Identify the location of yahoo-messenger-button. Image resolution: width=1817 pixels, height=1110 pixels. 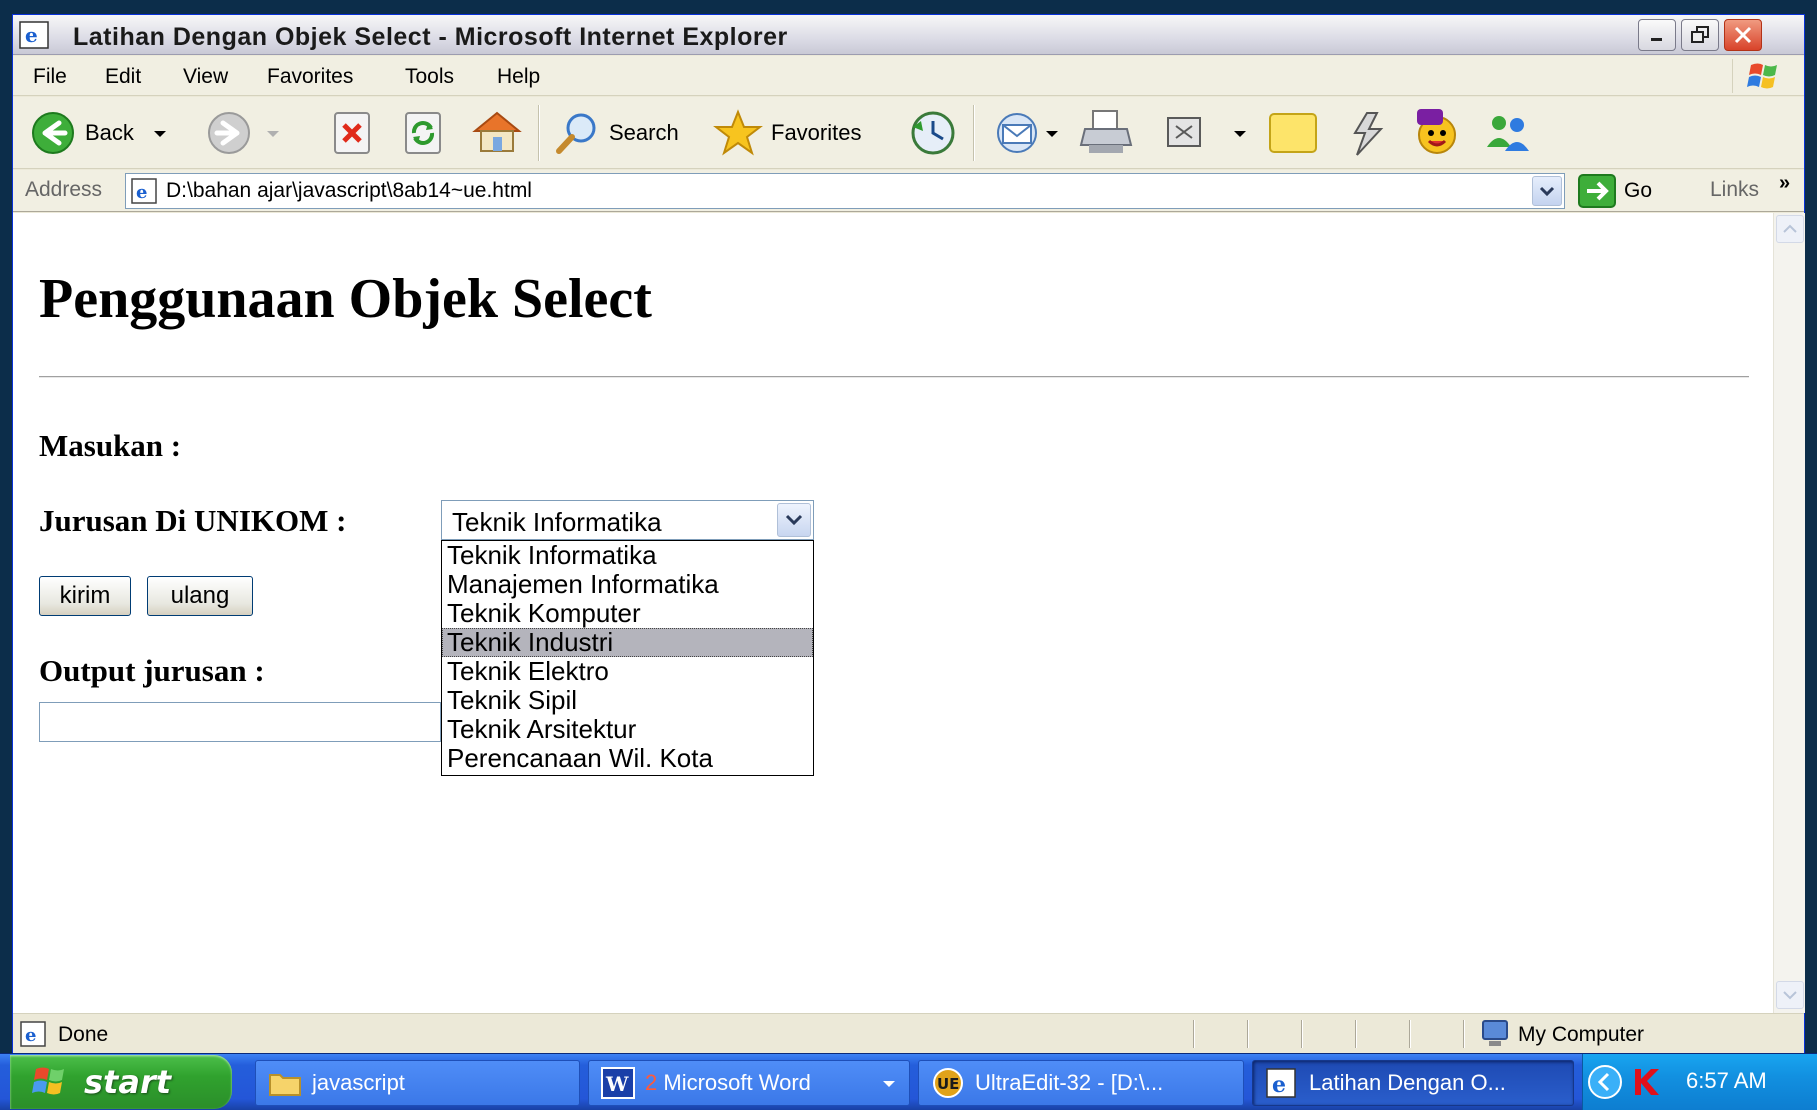
(1437, 132).